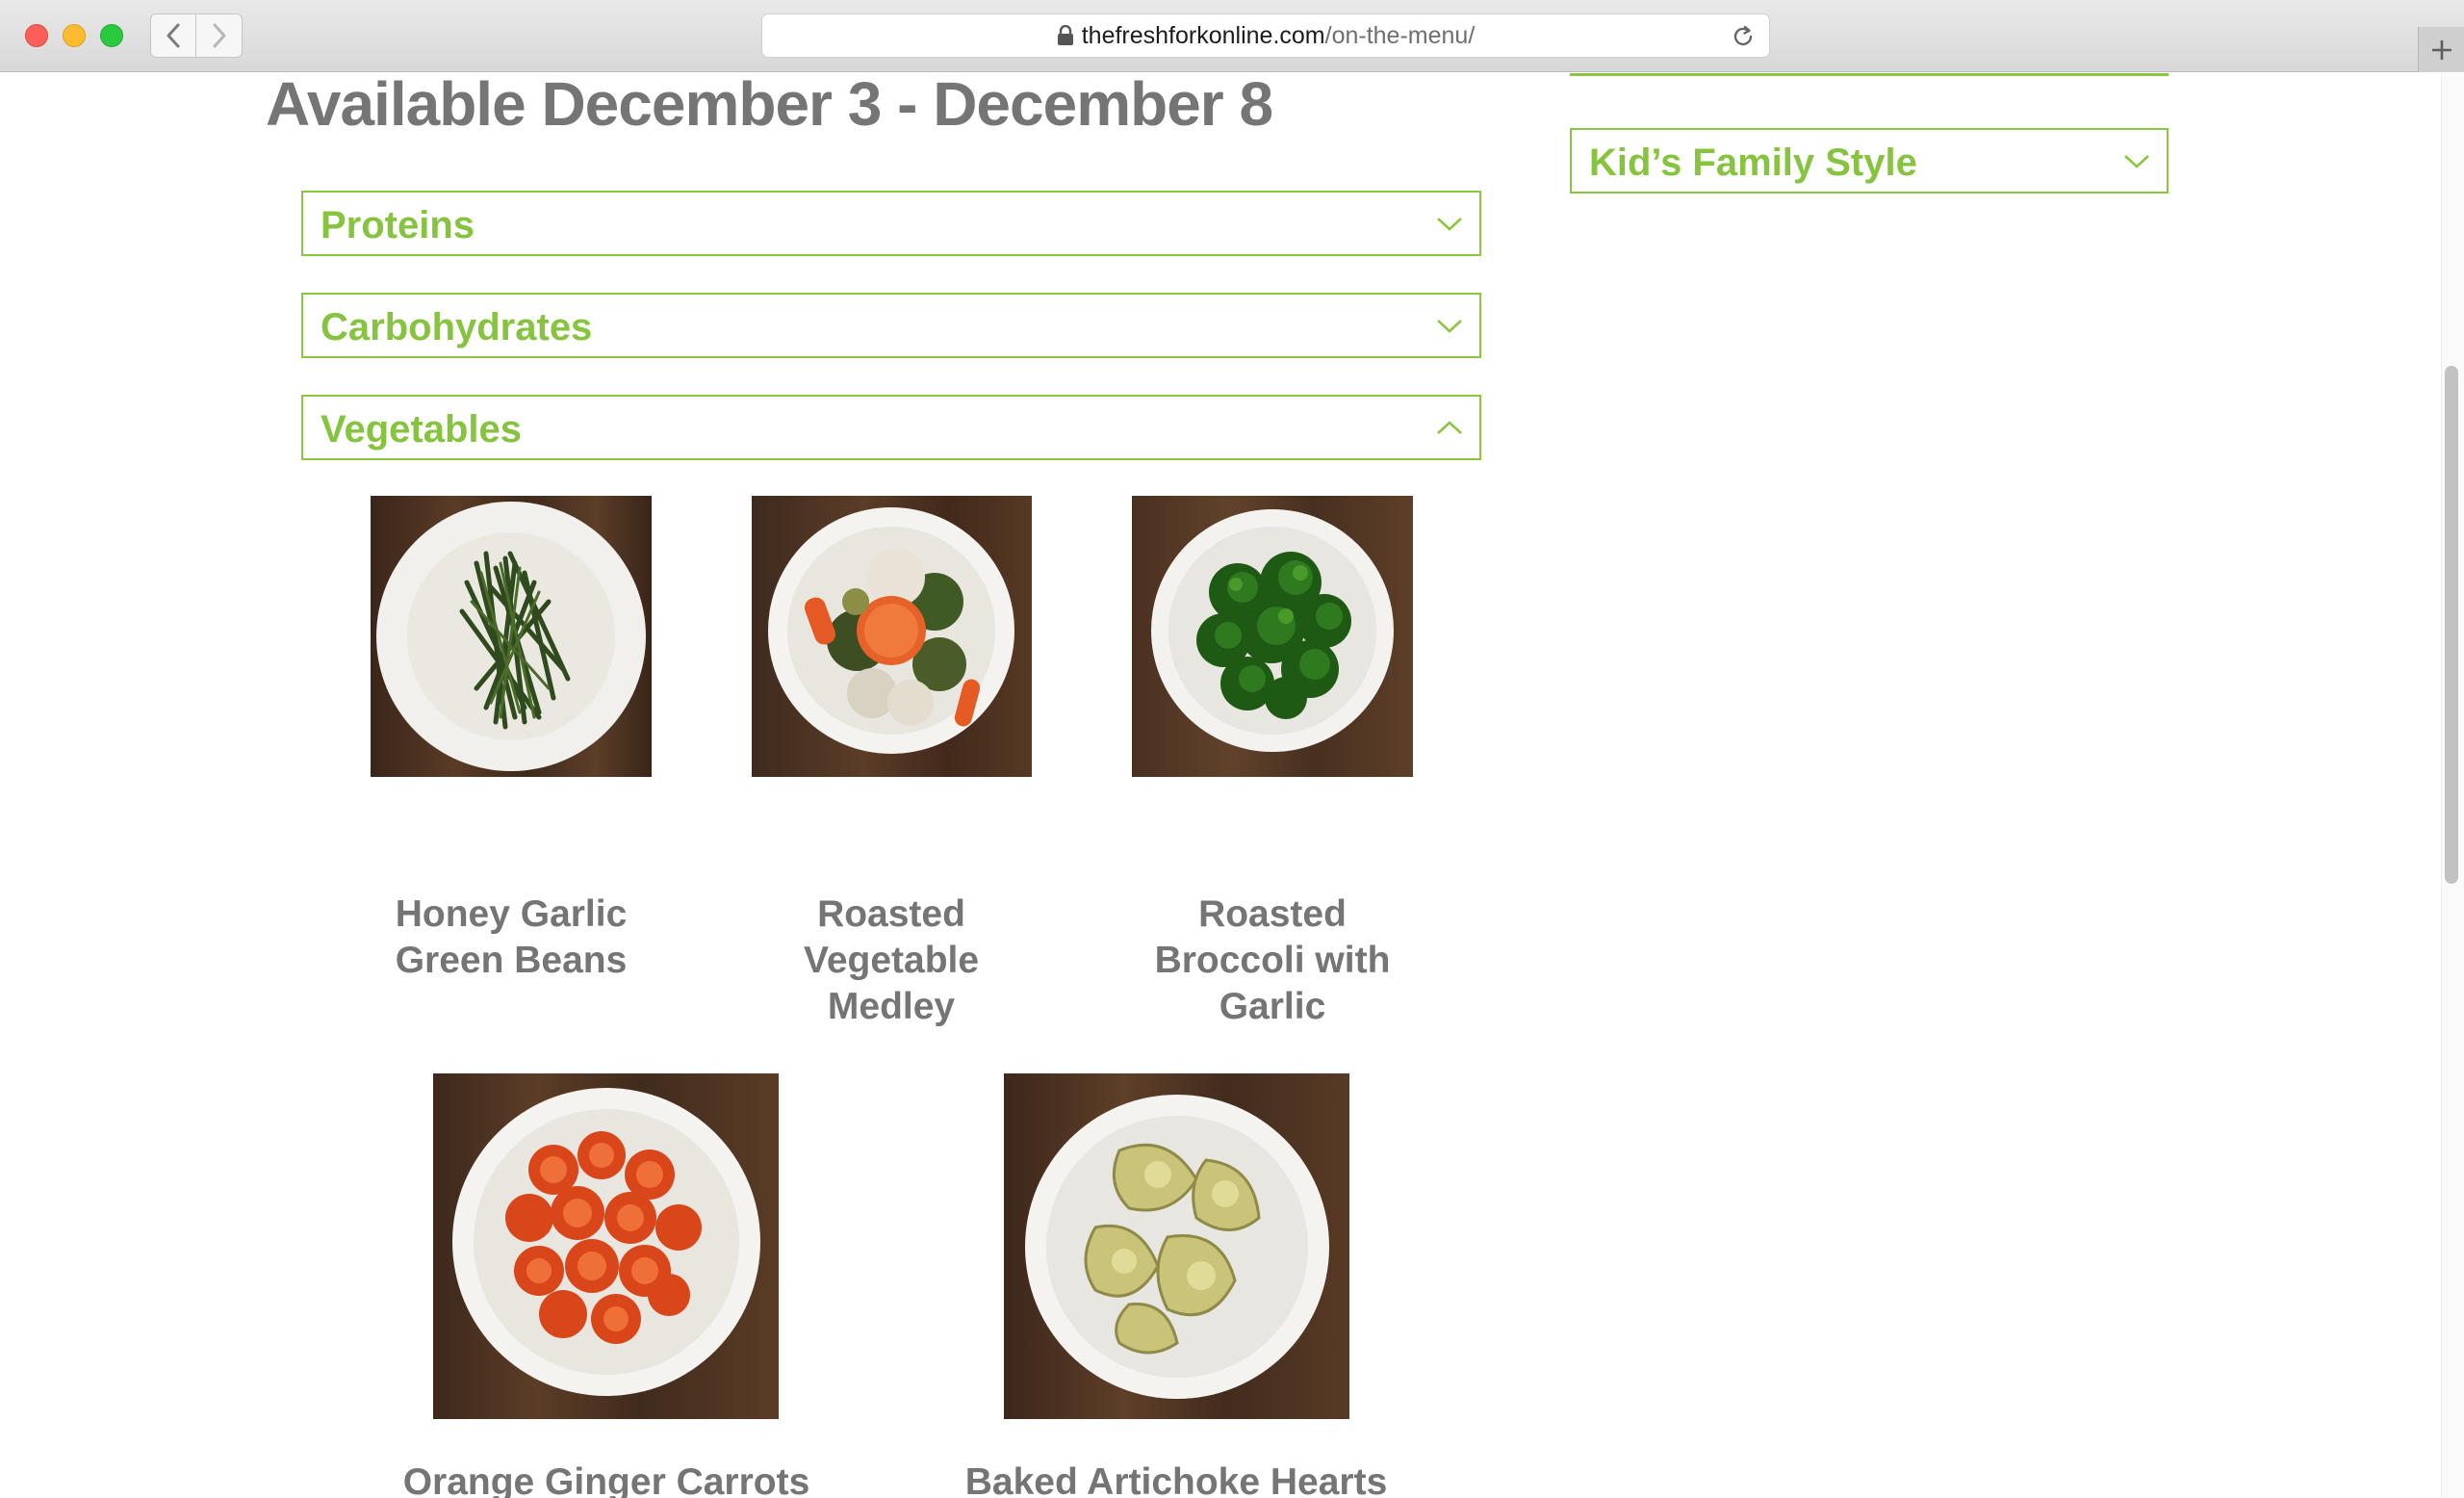  I want to click on lock-icon, so click(1065, 35).